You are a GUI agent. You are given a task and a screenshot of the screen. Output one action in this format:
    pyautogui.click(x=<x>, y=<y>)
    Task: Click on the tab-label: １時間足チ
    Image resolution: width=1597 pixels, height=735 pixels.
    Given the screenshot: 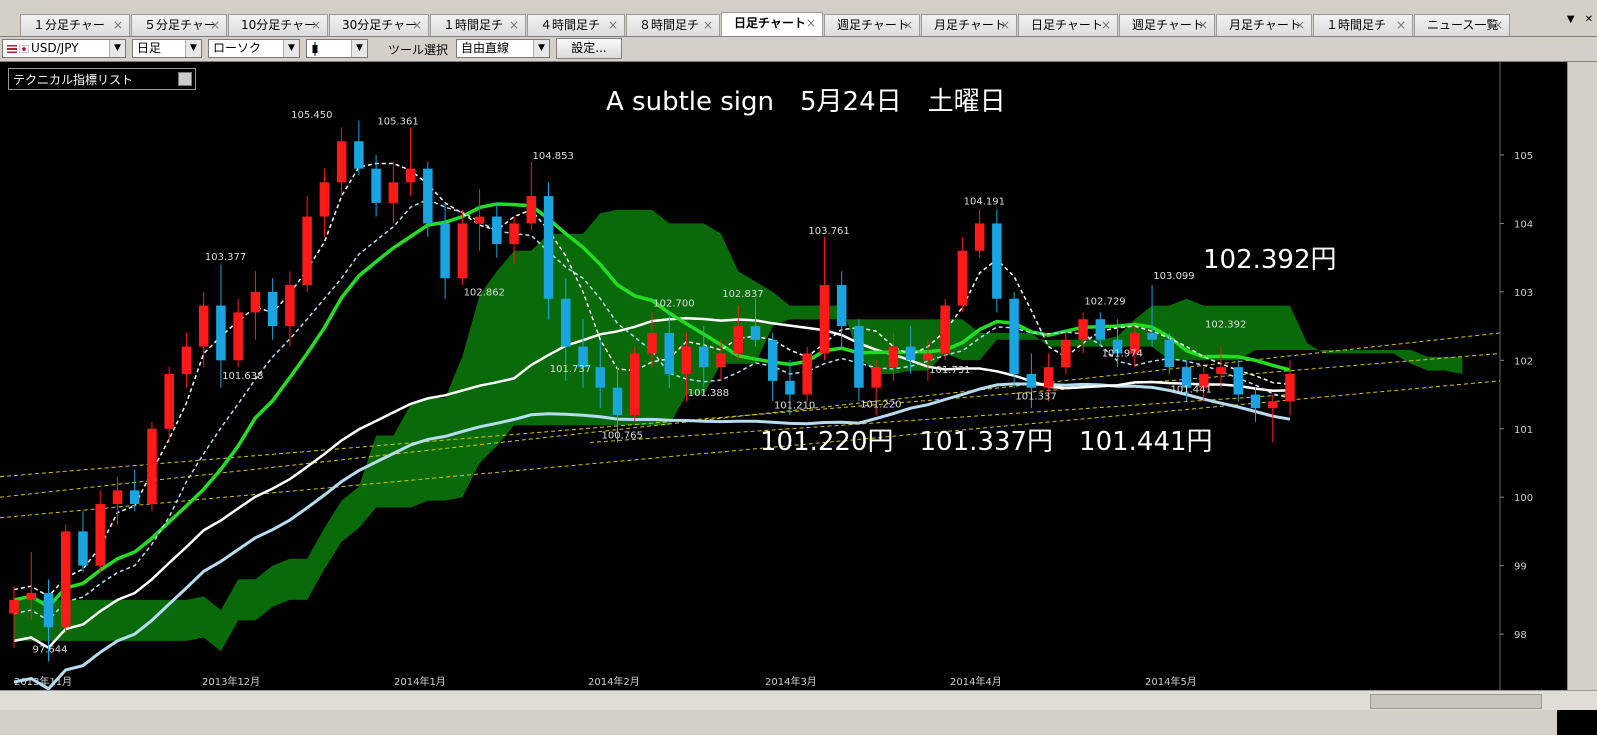 What is the action you would take?
    pyautogui.click(x=1356, y=25)
    